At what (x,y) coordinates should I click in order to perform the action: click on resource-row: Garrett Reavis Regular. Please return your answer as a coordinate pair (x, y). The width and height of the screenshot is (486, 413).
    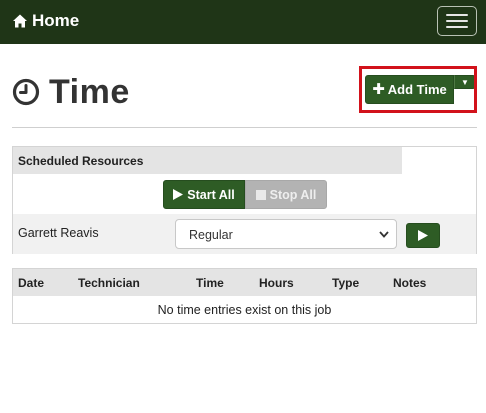
    Looking at the image, I should click on (244, 234).